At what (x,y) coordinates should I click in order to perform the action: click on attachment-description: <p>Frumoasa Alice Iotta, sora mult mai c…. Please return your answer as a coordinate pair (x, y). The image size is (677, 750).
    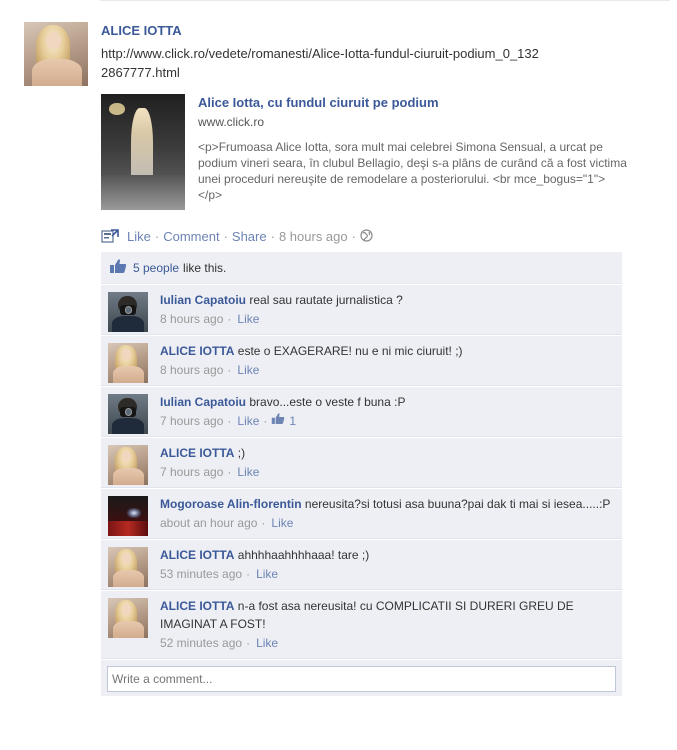
    Looking at the image, I should click on (412, 171).